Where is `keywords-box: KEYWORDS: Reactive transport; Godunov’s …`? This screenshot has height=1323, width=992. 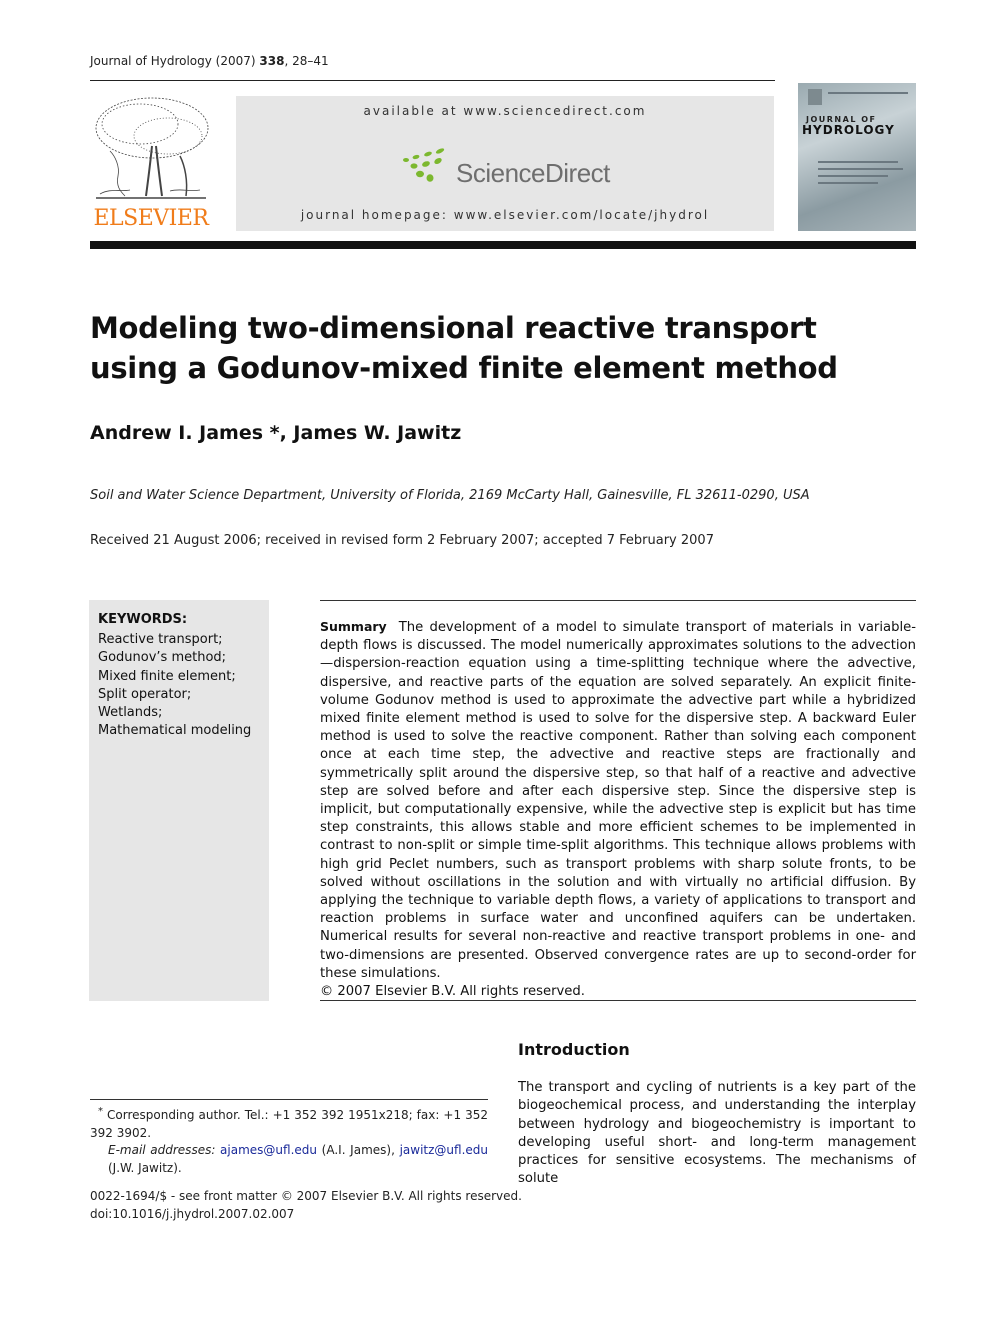 keywords-box: KEYWORDS: Reactive transport; Godunov’s … is located at coordinates (179, 800).